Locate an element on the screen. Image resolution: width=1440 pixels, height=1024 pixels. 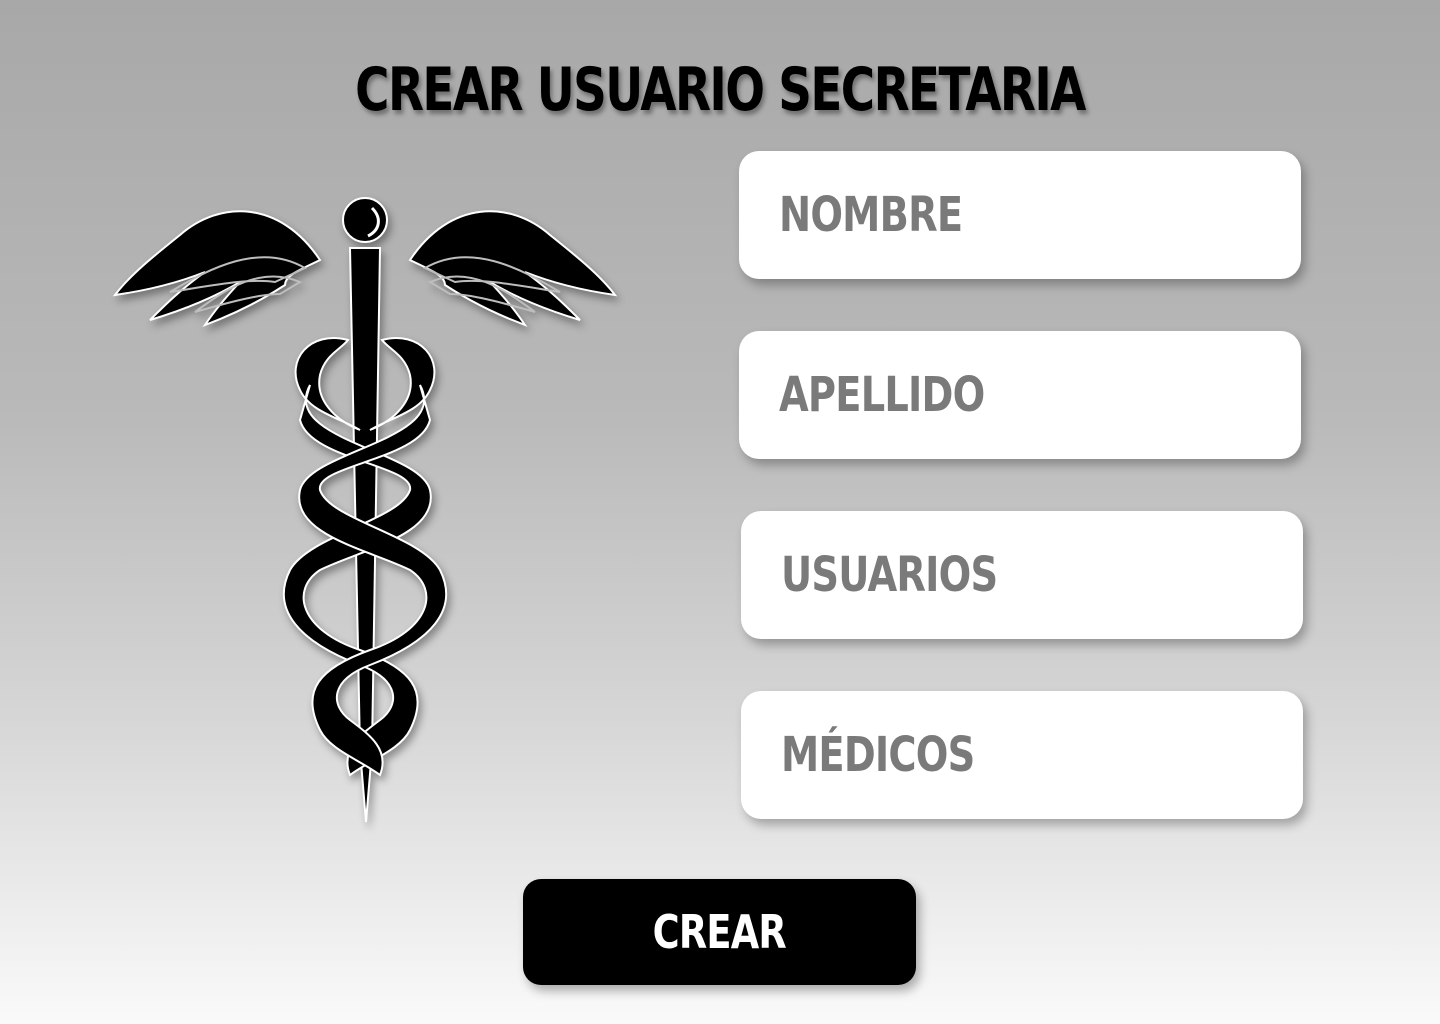
page-title: CREAR USUARIO SECRETARIA is located at coordinates (720, 90).